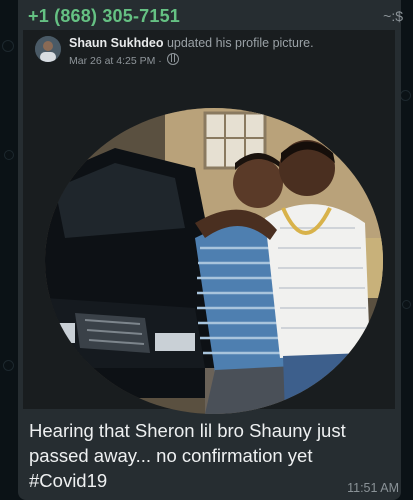 The width and height of the screenshot is (413, 500). I want to click on caption-line: Hearing that Sheron lil bro Shauny just, so click(187, 430).